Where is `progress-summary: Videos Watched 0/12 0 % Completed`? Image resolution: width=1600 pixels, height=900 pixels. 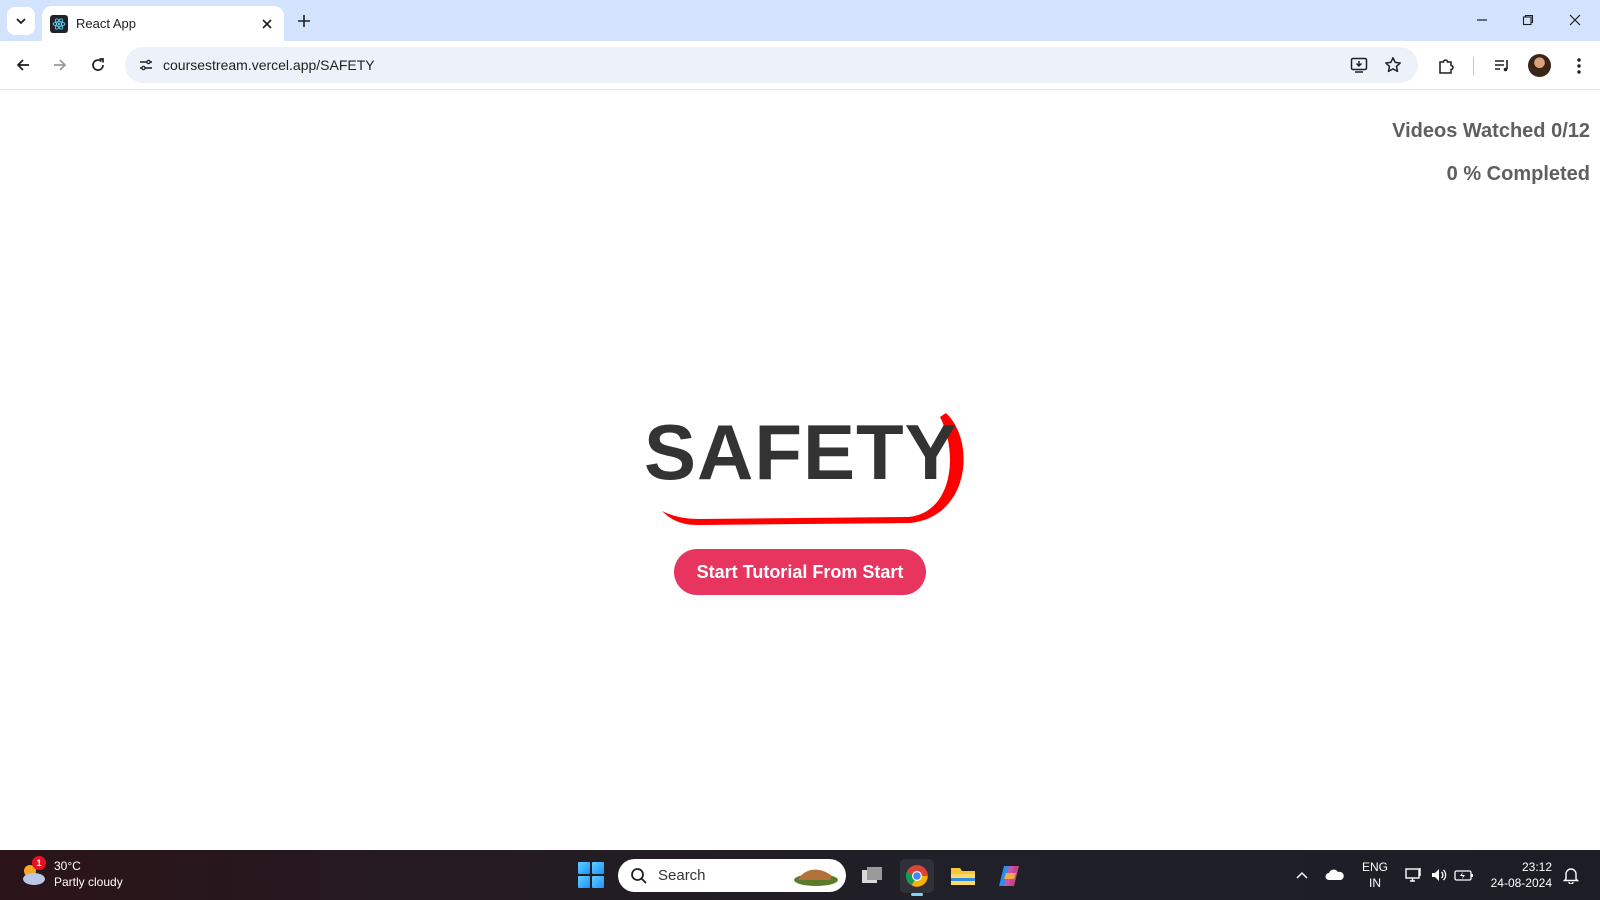
progress-summary: Videos Watched 0/12 0 % Completed is located at coordinates (1491, 163).